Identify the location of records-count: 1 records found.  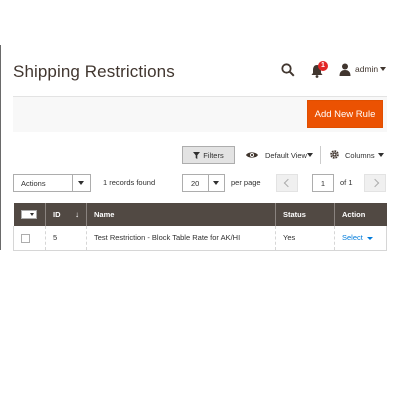
(129, 182).